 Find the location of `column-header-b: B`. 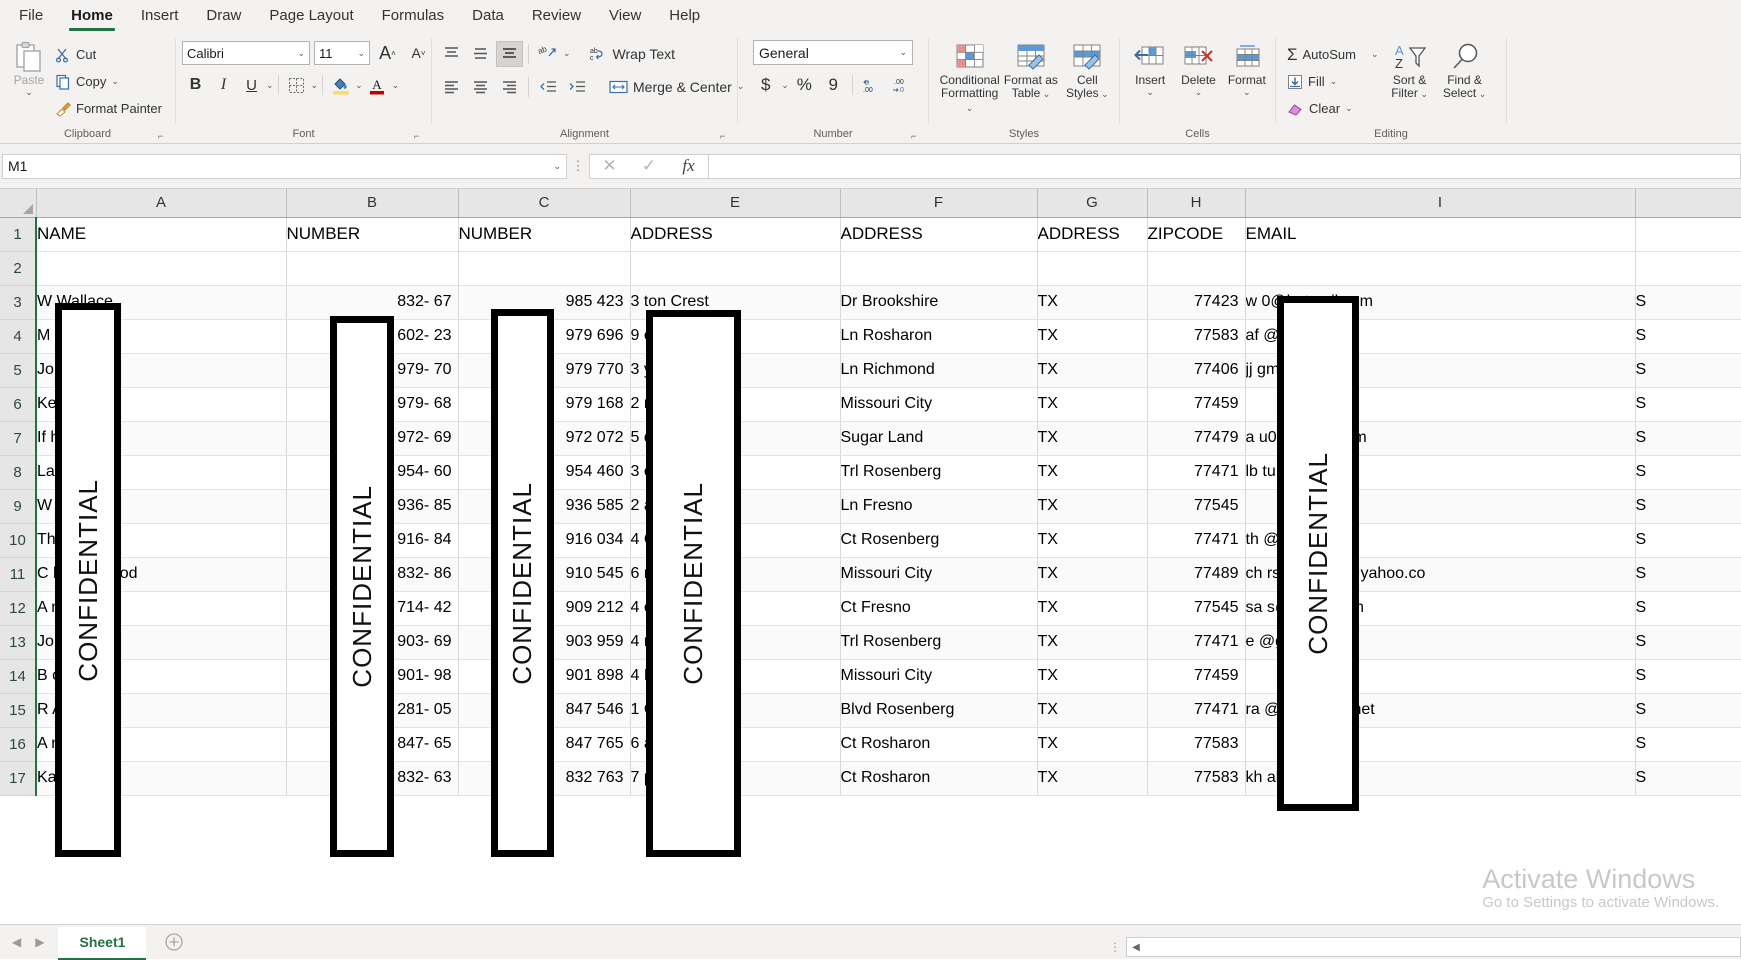

column-header-b: B is located at coordinates (372, 203).